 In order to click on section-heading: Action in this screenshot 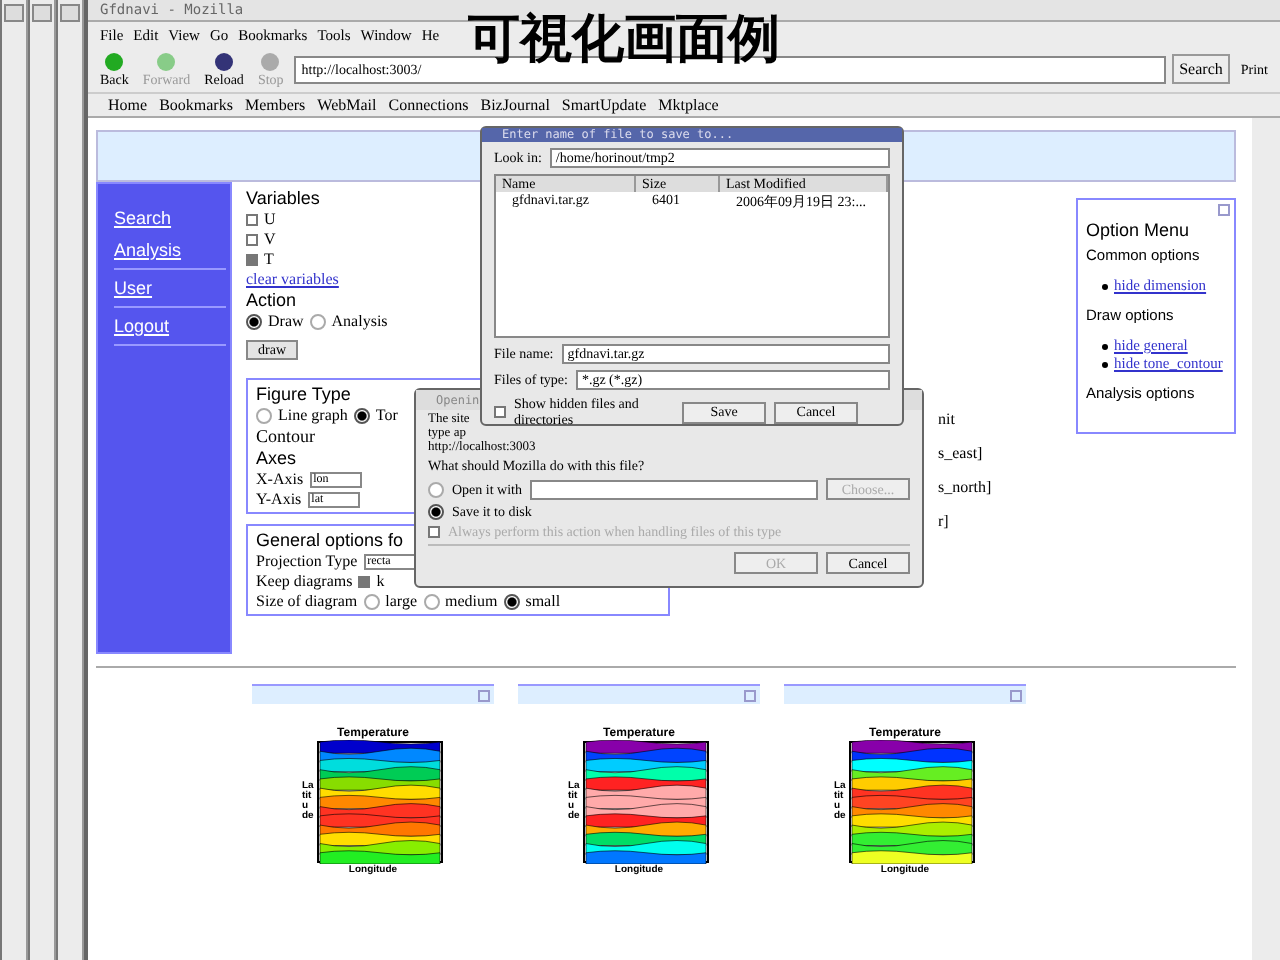, I will do `click(271, 300)`.